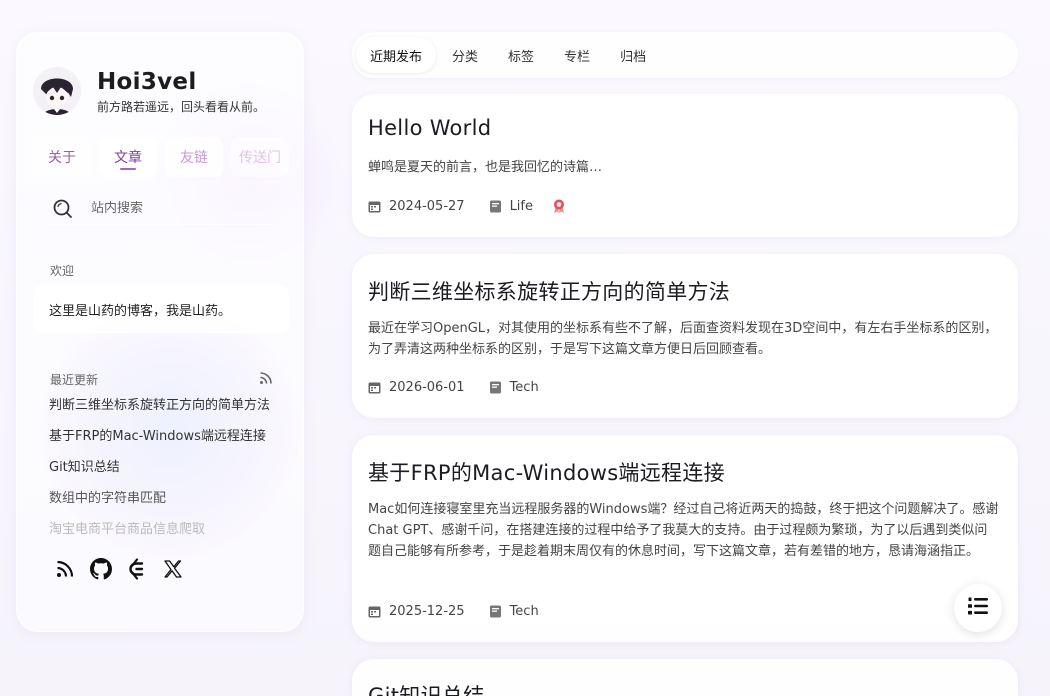 Image resolution: width=1050 pixels, height=696 pixels. Describe the element at coordinates (427, 611) in the screenshot. I see `post-date: 2025-12-25` at that location.